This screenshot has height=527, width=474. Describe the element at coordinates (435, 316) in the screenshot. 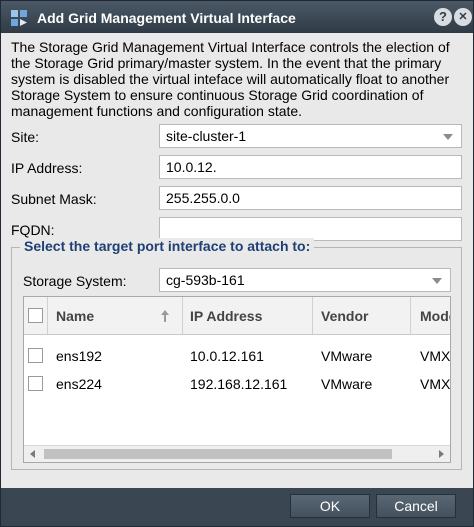

I see `column-model-label: Model` at that location.